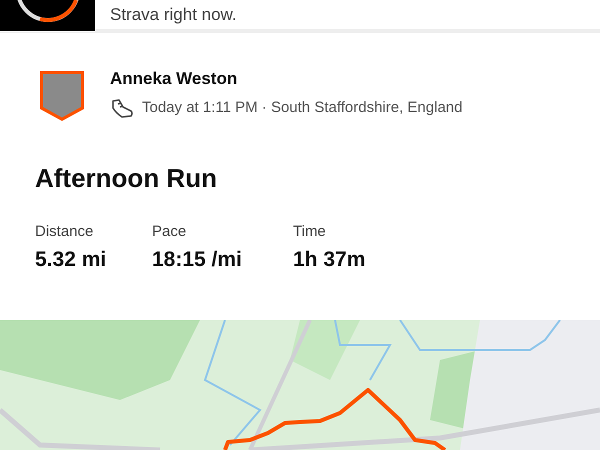  I want to click on stat-value: 18:15 /mi, so click(197, 259).